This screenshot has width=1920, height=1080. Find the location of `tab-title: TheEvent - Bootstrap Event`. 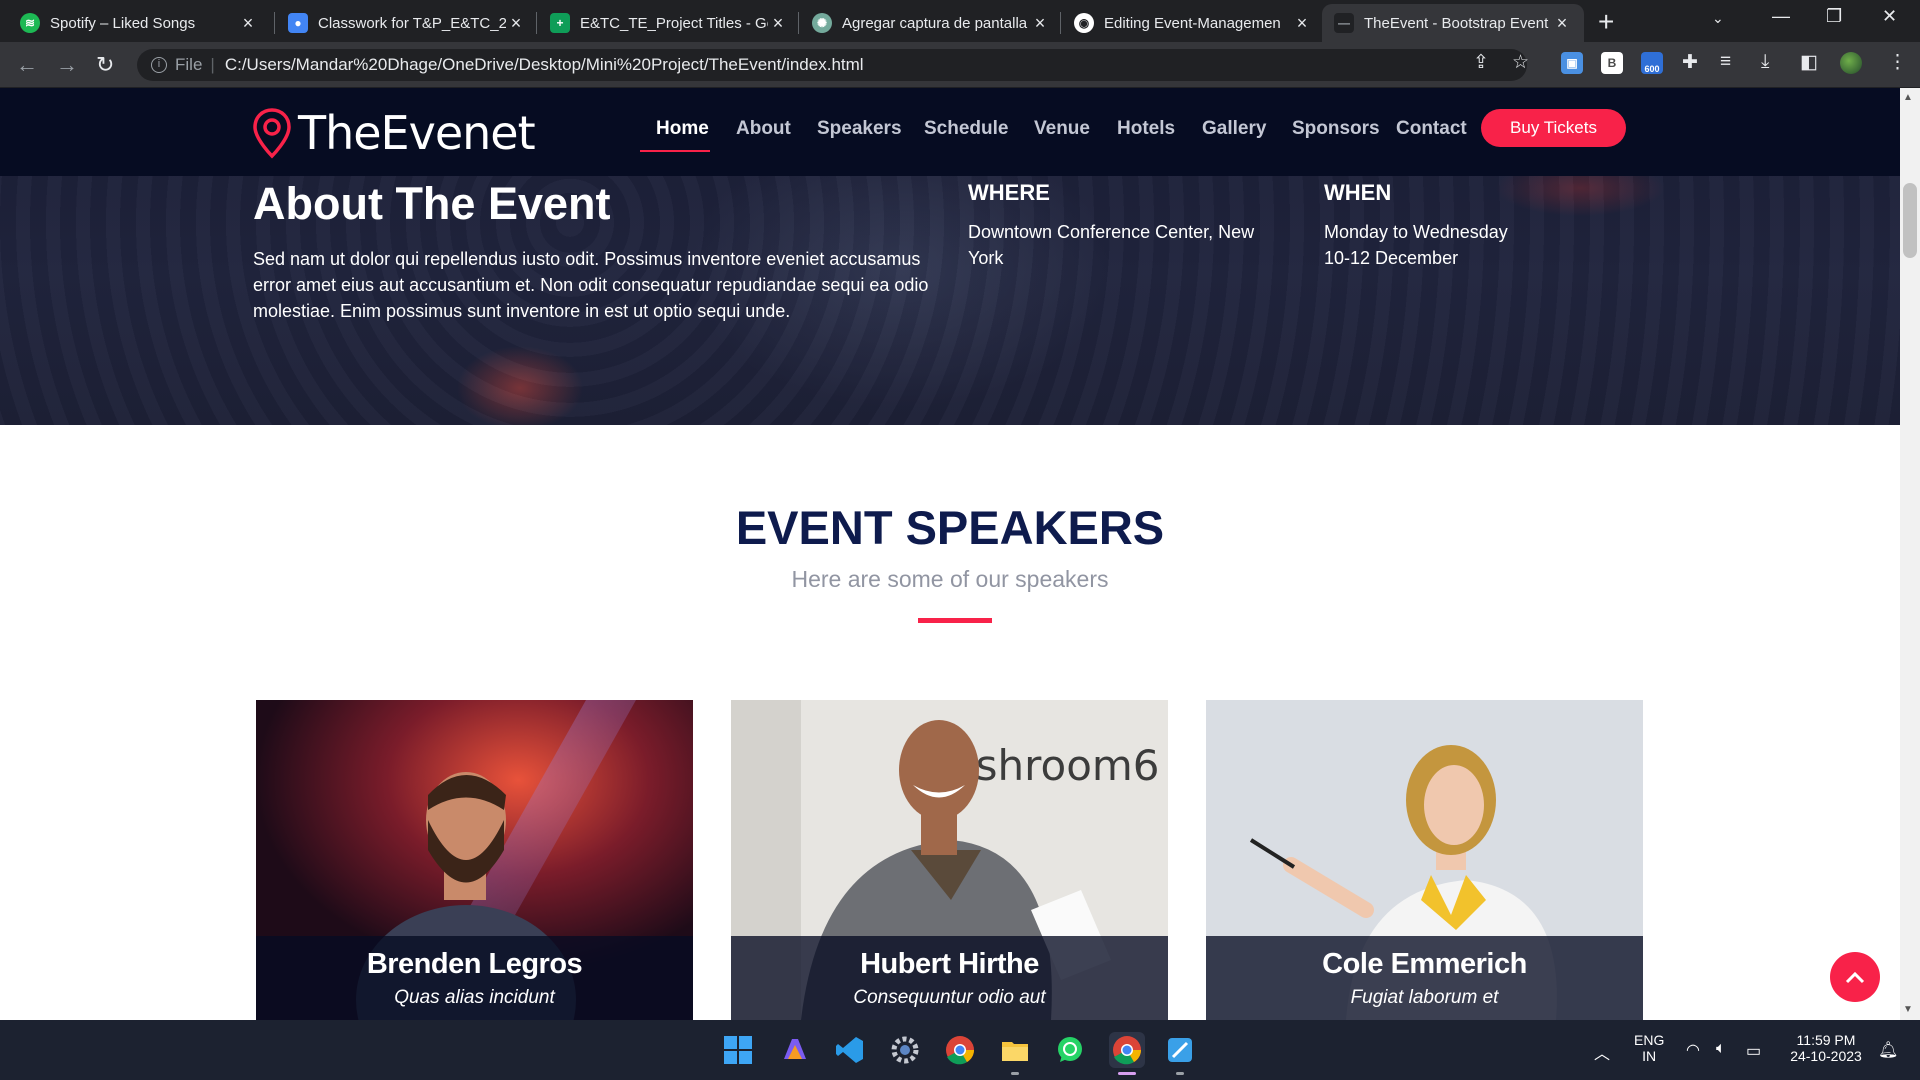

tab-title: TheEvent - Bootstrap Event is located at coordinates (1456, 23).